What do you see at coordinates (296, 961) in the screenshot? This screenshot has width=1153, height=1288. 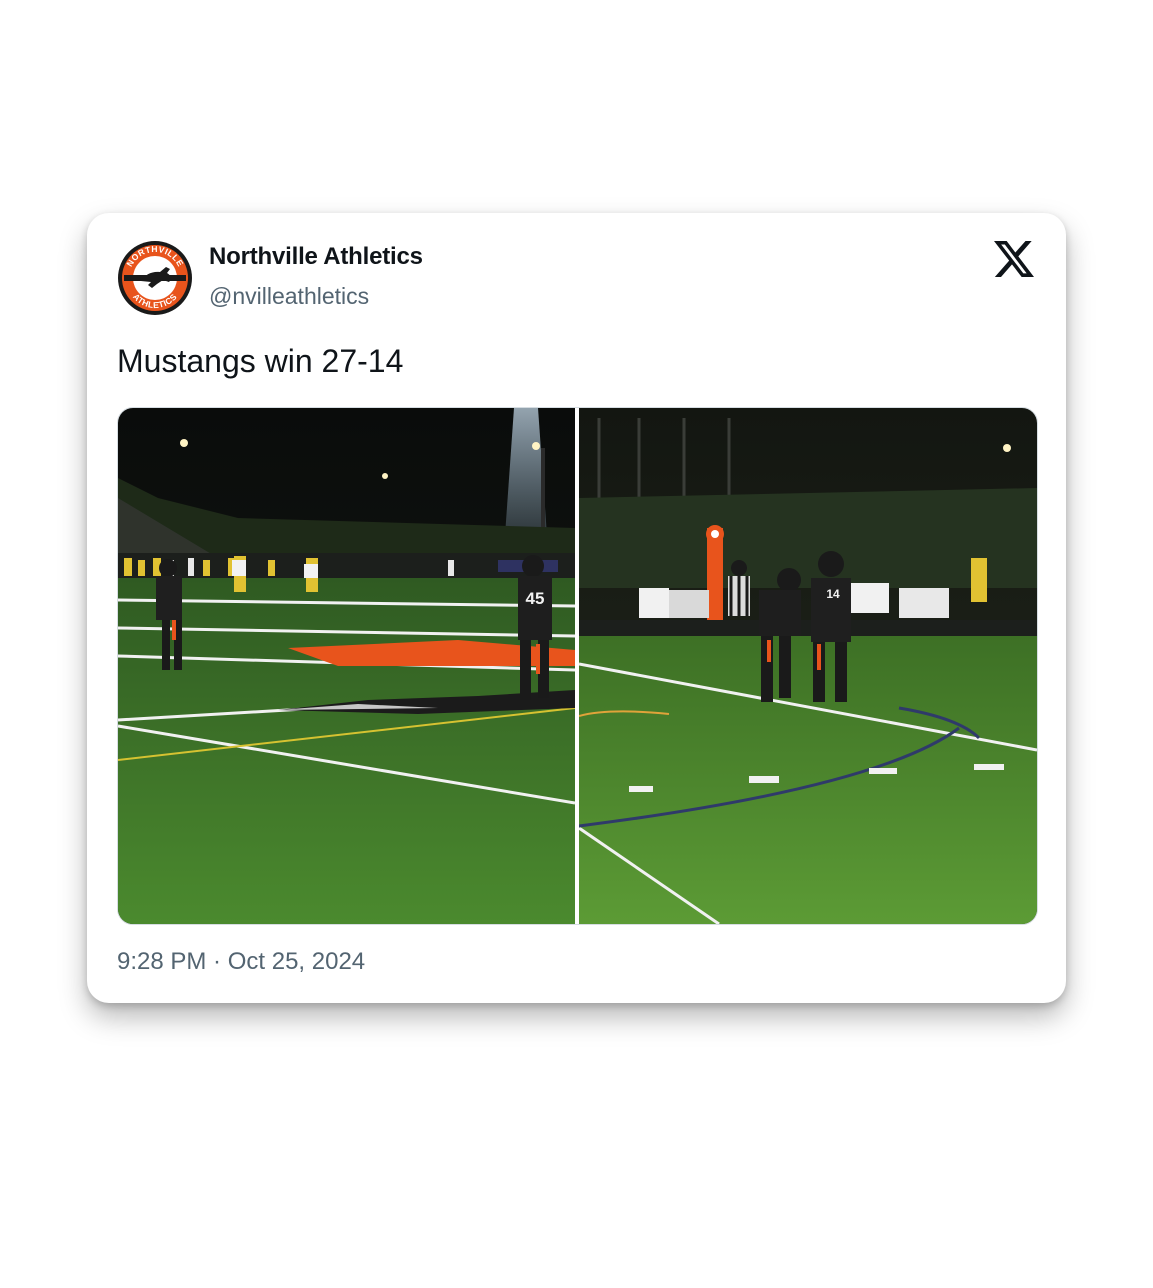 I see `timestamp-date: Oct 25, 2024` at bounding box center [296, 961].